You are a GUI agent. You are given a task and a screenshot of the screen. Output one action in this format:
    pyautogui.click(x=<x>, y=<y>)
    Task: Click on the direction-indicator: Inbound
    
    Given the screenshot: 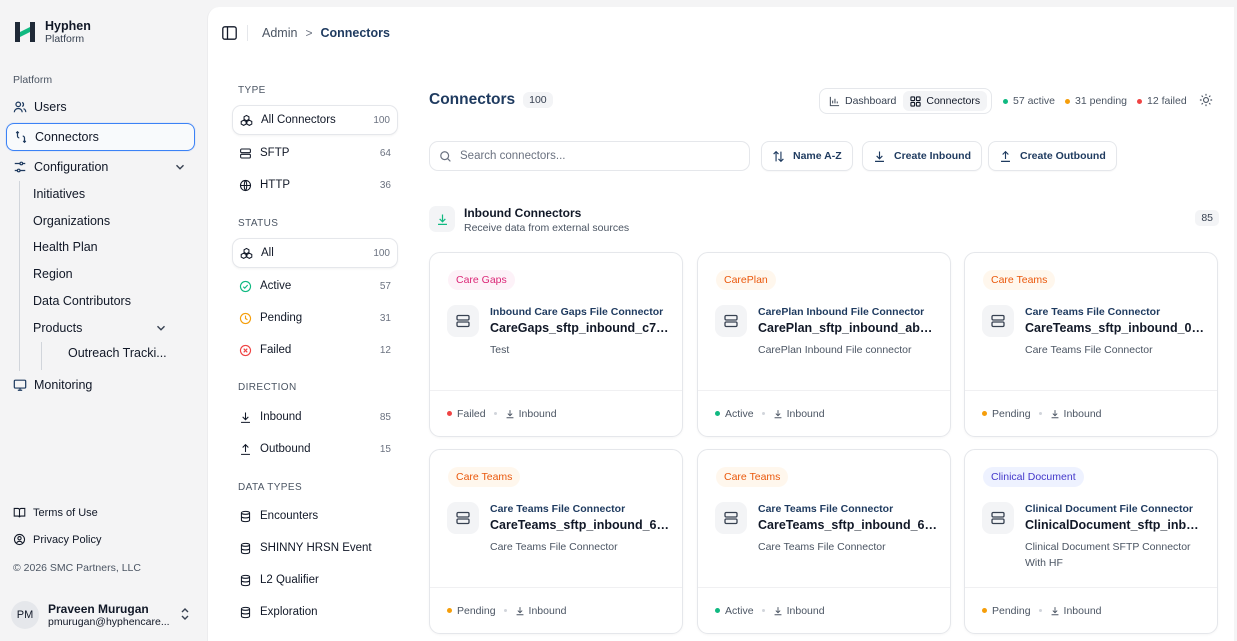 What is the action you would take?
    pyautogui.click(x=531, y=414)
    